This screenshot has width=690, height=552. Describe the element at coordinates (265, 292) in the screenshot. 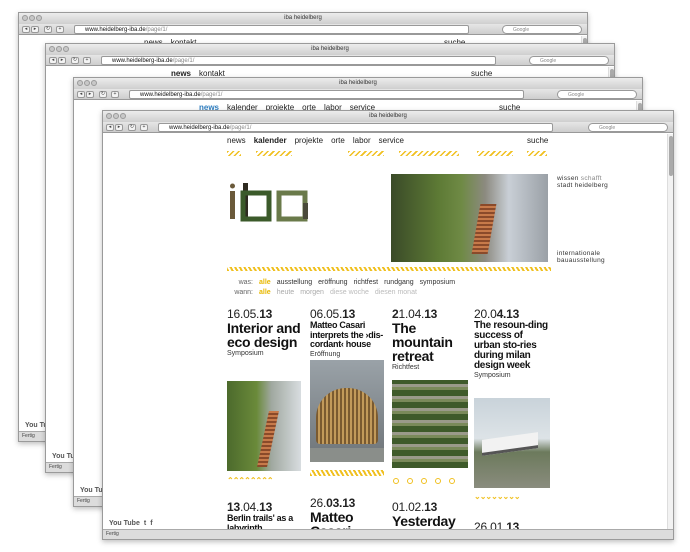

I see `filter-wann-alle: alle` at that location.